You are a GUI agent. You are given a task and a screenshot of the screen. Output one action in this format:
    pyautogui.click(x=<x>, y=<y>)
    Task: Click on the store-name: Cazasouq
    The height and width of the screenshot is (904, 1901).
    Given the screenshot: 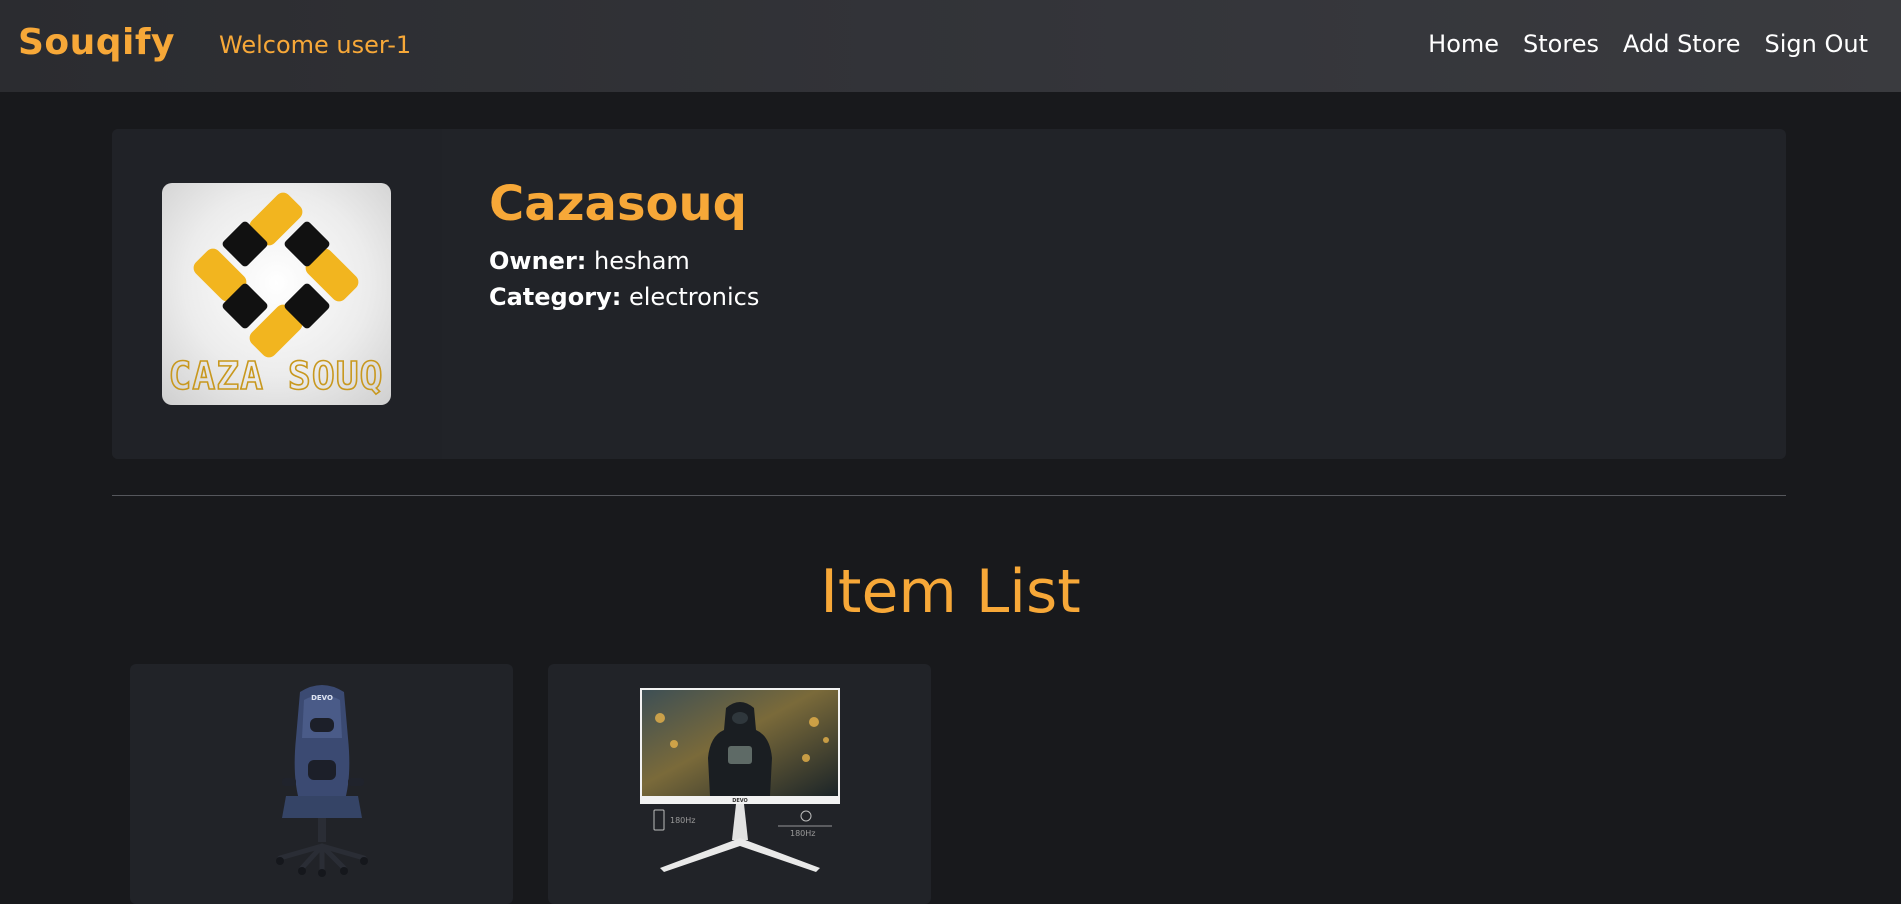 What is the action you would take?
    pyautogui.click(x=618, y=204)
    